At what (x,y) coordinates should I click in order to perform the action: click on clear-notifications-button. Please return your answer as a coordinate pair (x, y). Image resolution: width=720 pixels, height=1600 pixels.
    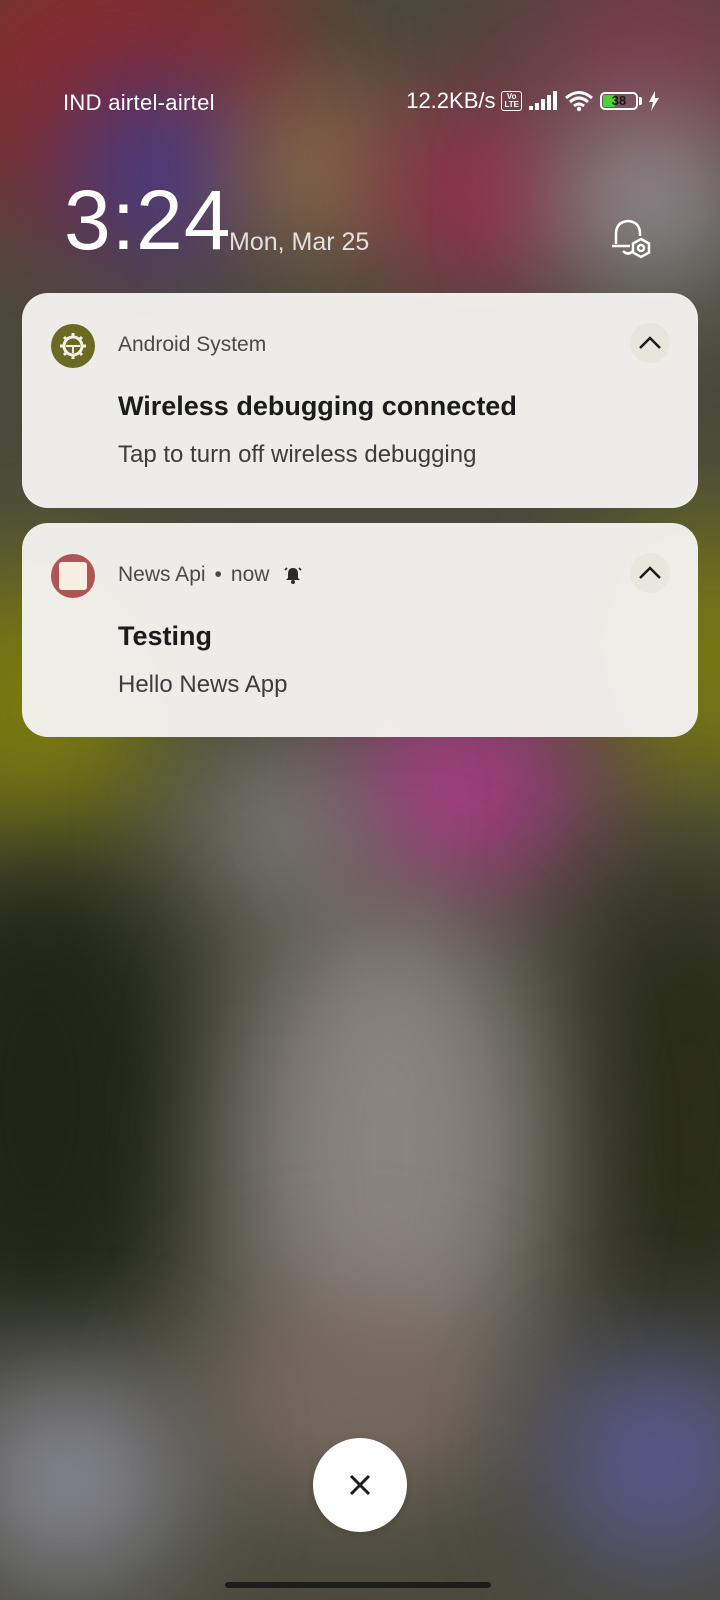
    Looking at the image, I should click on (360, 1485).